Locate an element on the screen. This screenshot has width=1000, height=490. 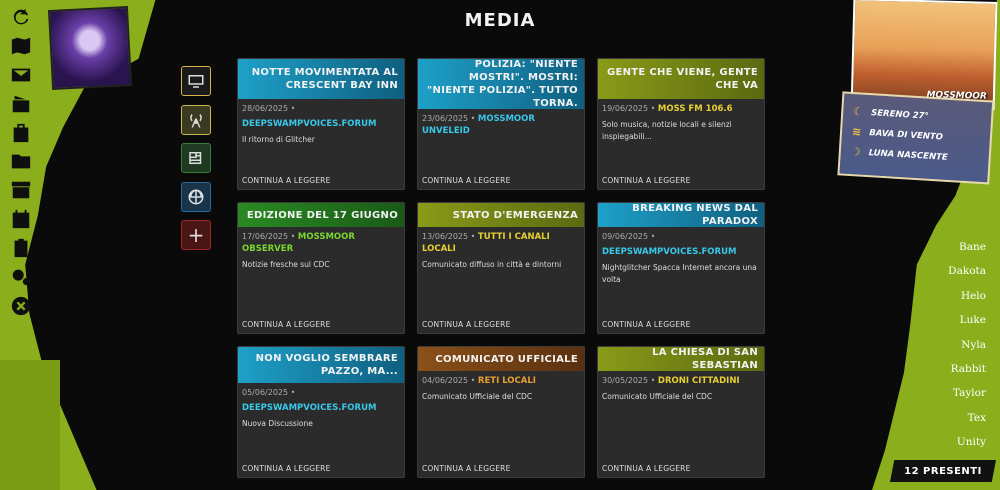
card-source: MOSS FM 106.6 is located at coordinates (695, 109).